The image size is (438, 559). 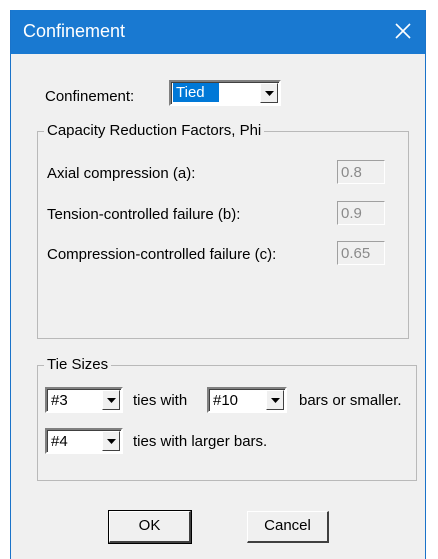 What do you see at coordinates (144, 214) in the screenshot?
I see `tension-controlled-label: Tension-controlled failure (b):` at bounding box center [144, 214].